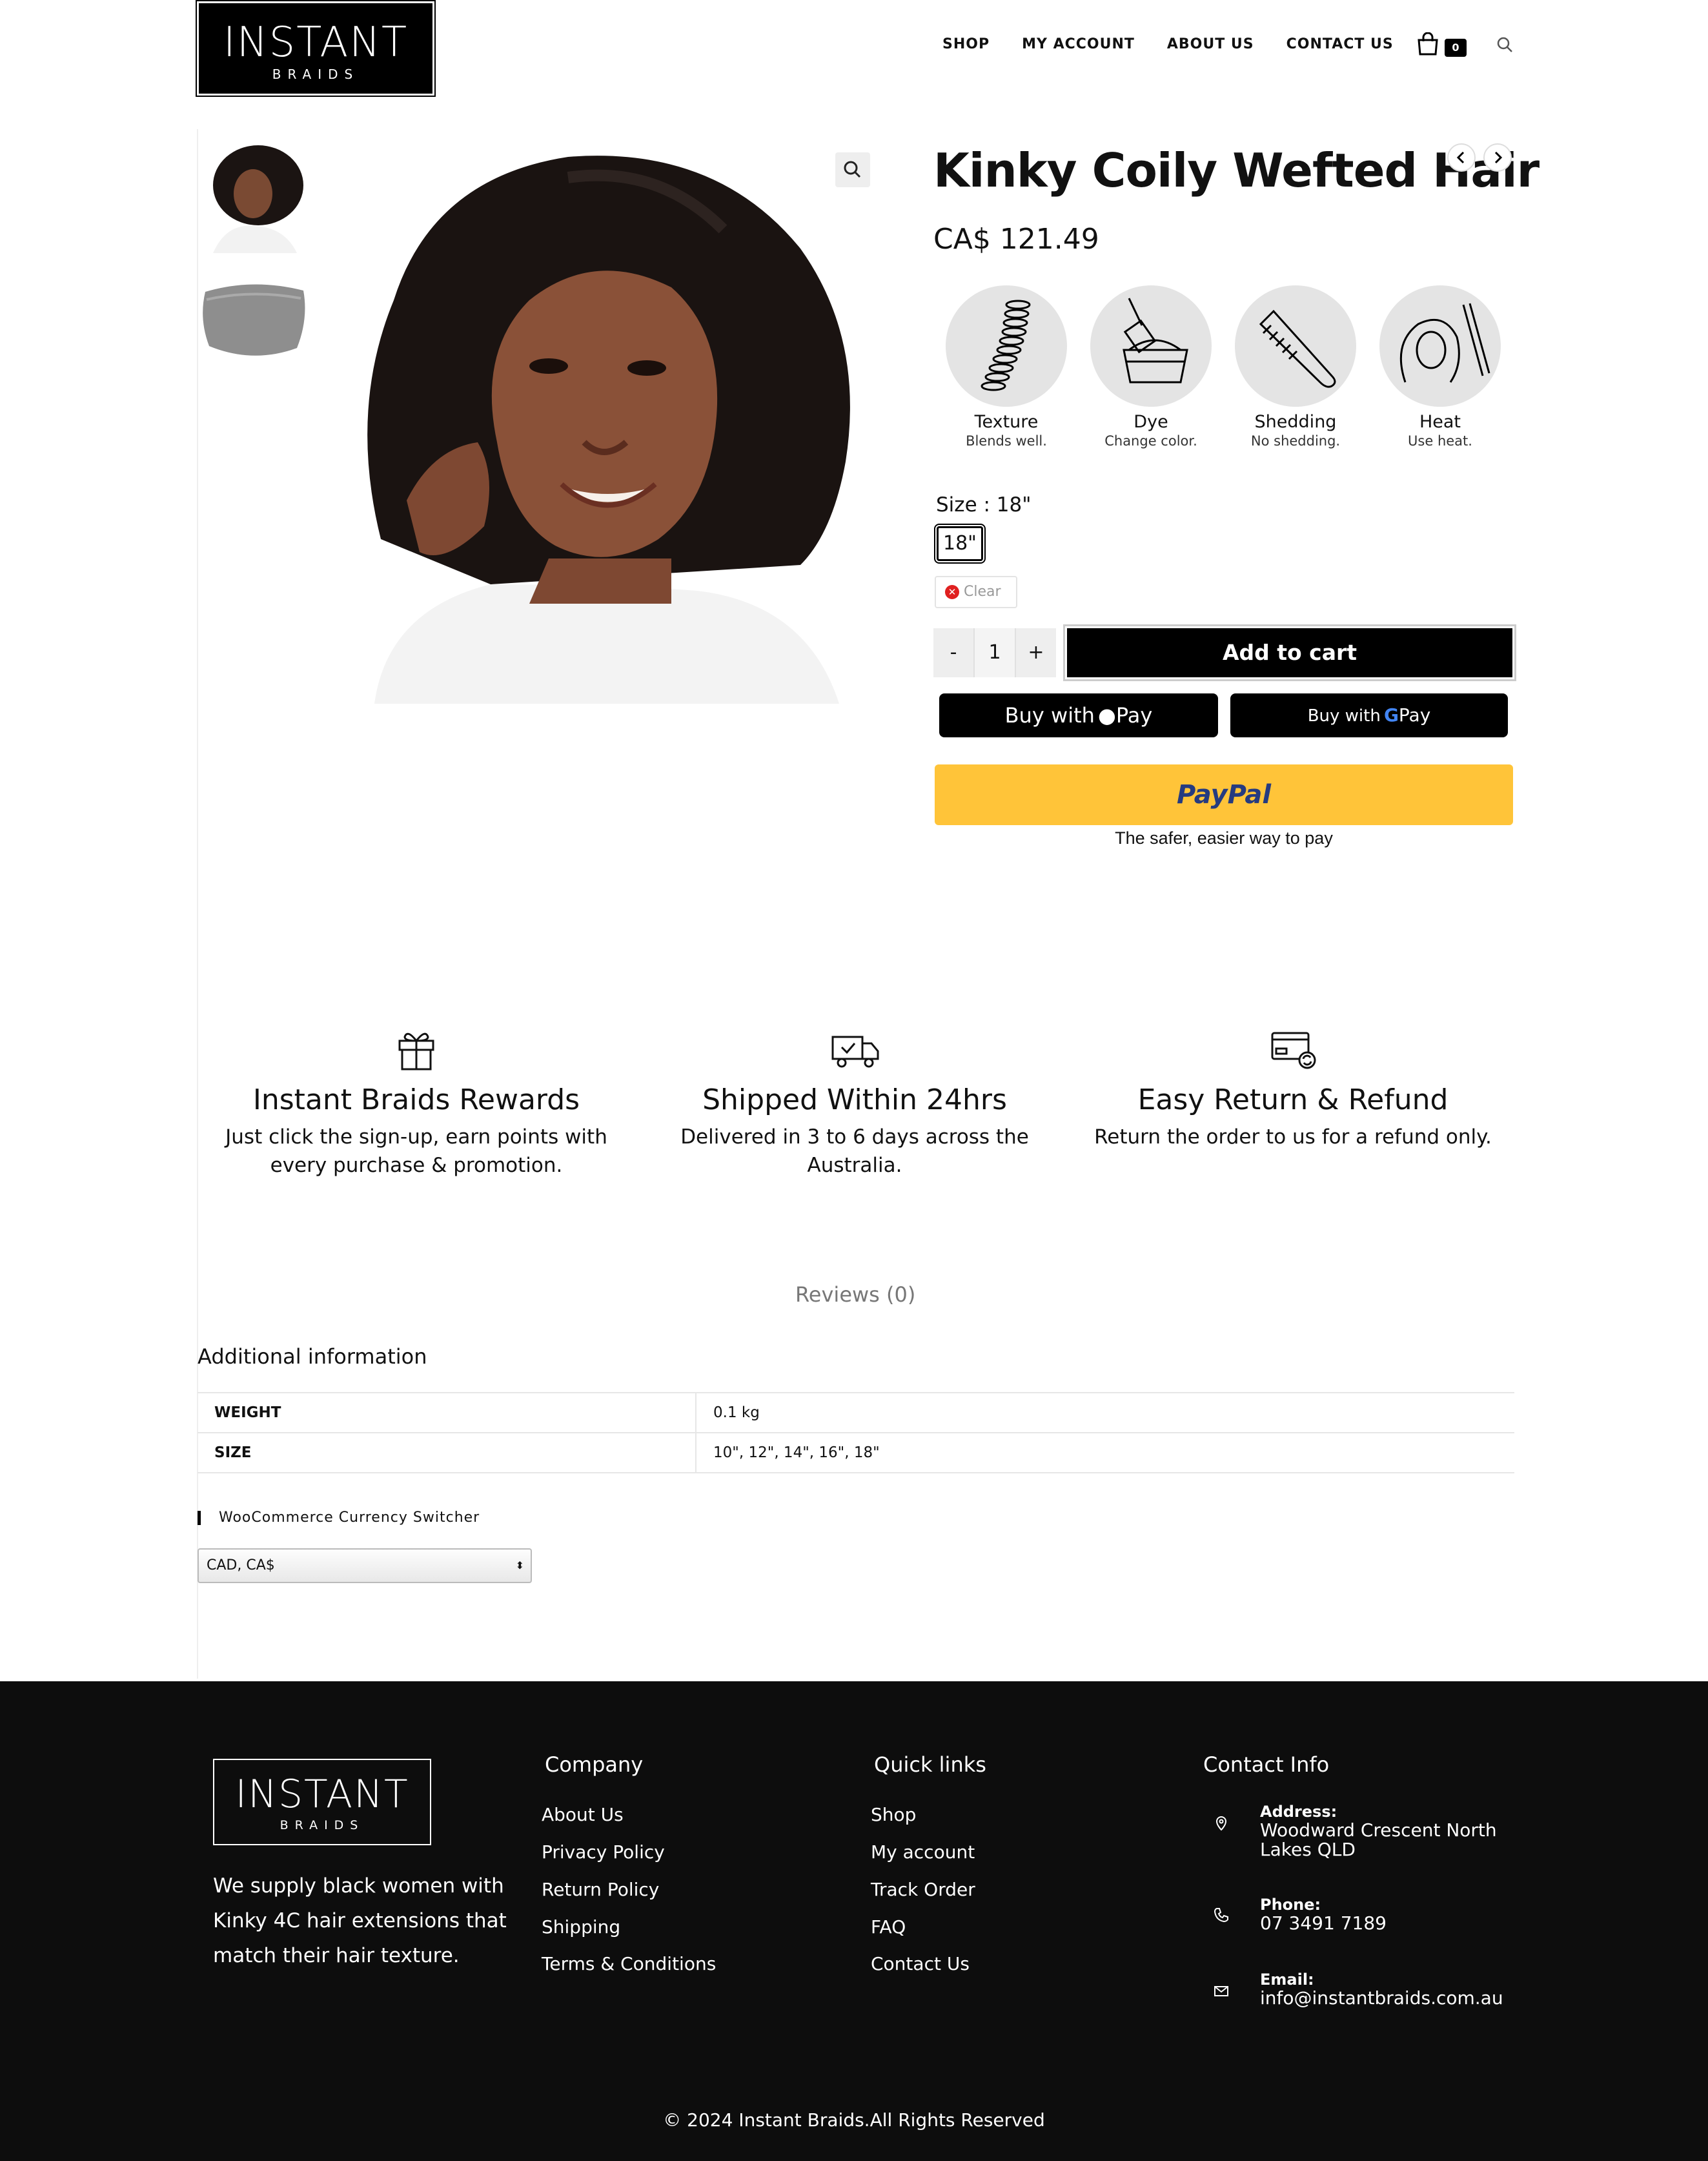 The height and width of the screenshot is (2161, 1708). I want to click on size-swatch-18: 18", so click(960, 544).